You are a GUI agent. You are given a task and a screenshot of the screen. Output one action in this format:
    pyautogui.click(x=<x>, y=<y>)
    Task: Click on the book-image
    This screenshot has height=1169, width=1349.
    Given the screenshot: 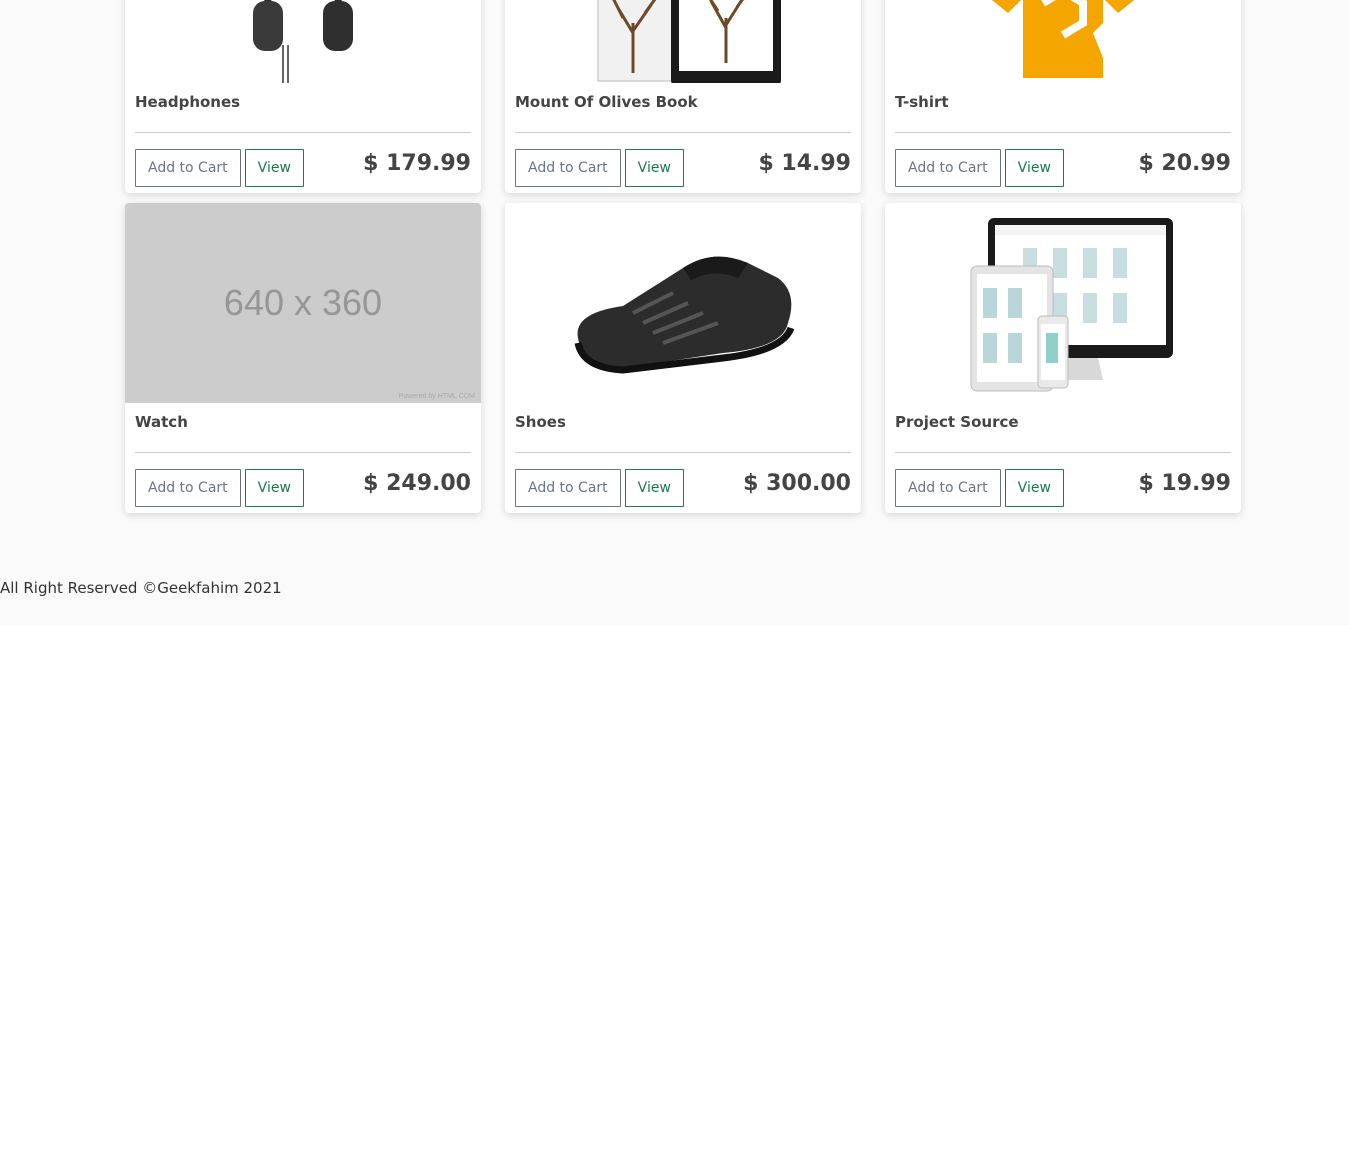 What is the action you would take?
    pyautogui.click(x=683, y=41)
    